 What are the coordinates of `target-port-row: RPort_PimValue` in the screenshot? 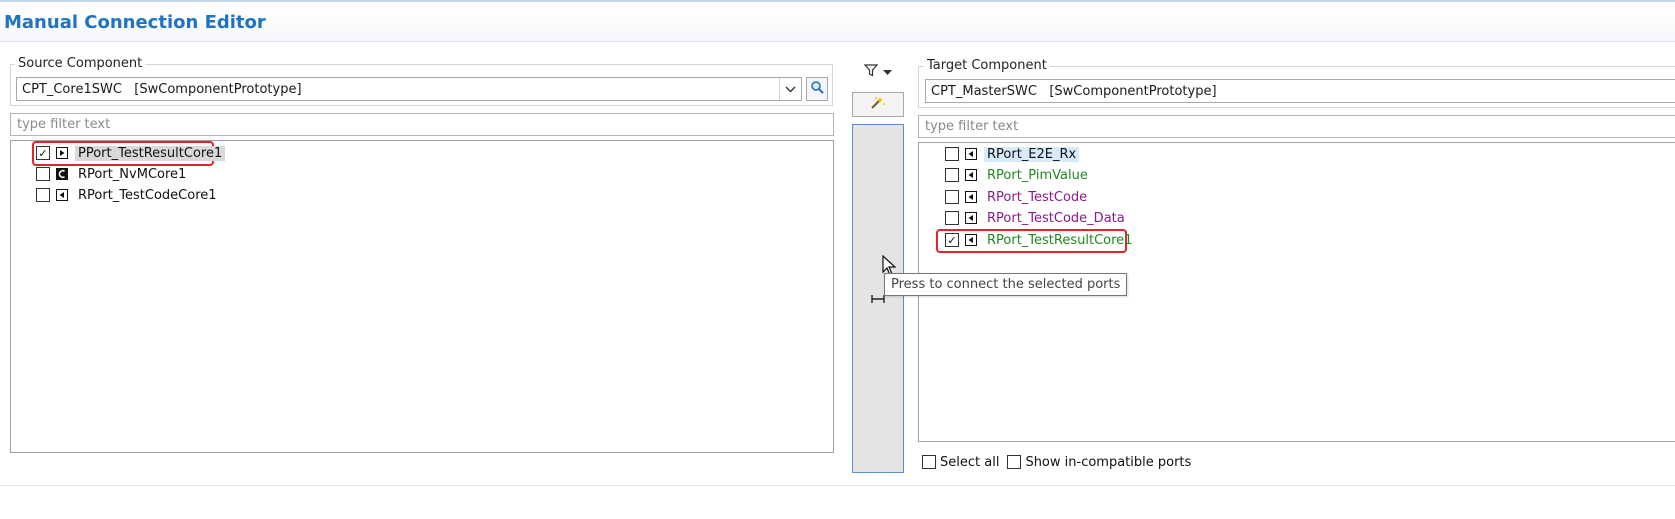 It's located at (1018, 175).